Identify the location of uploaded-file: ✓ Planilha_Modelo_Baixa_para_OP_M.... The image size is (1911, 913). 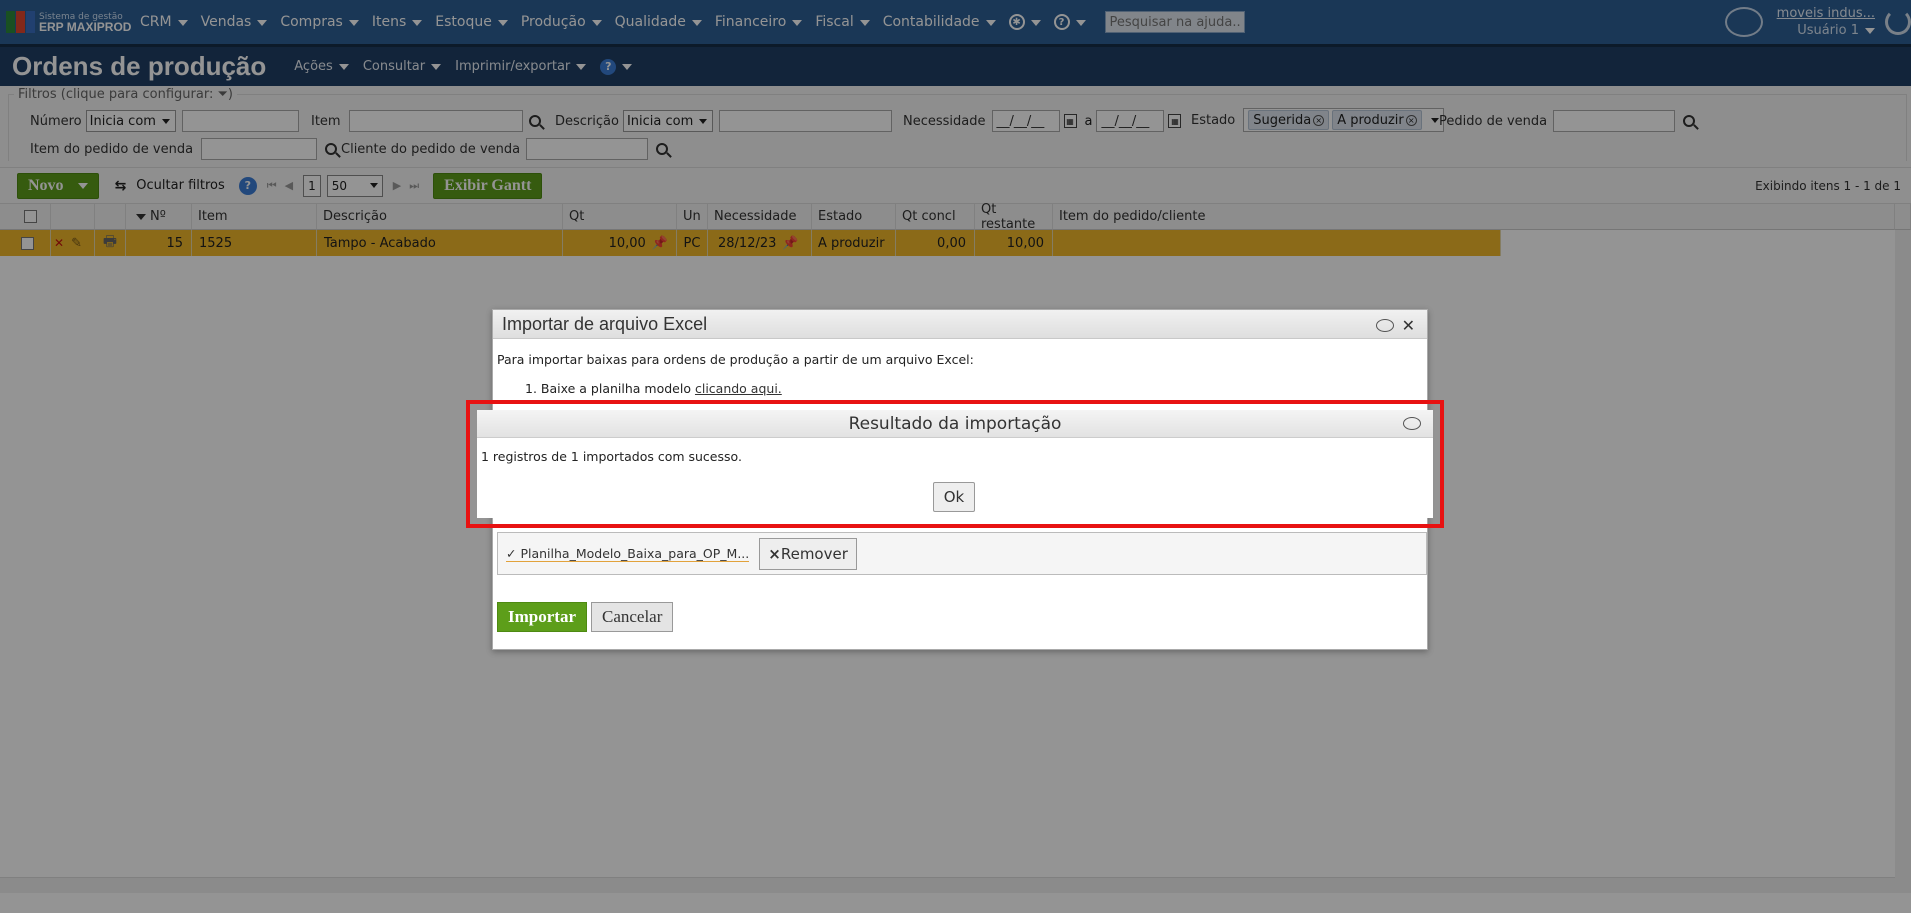
(628, 553).